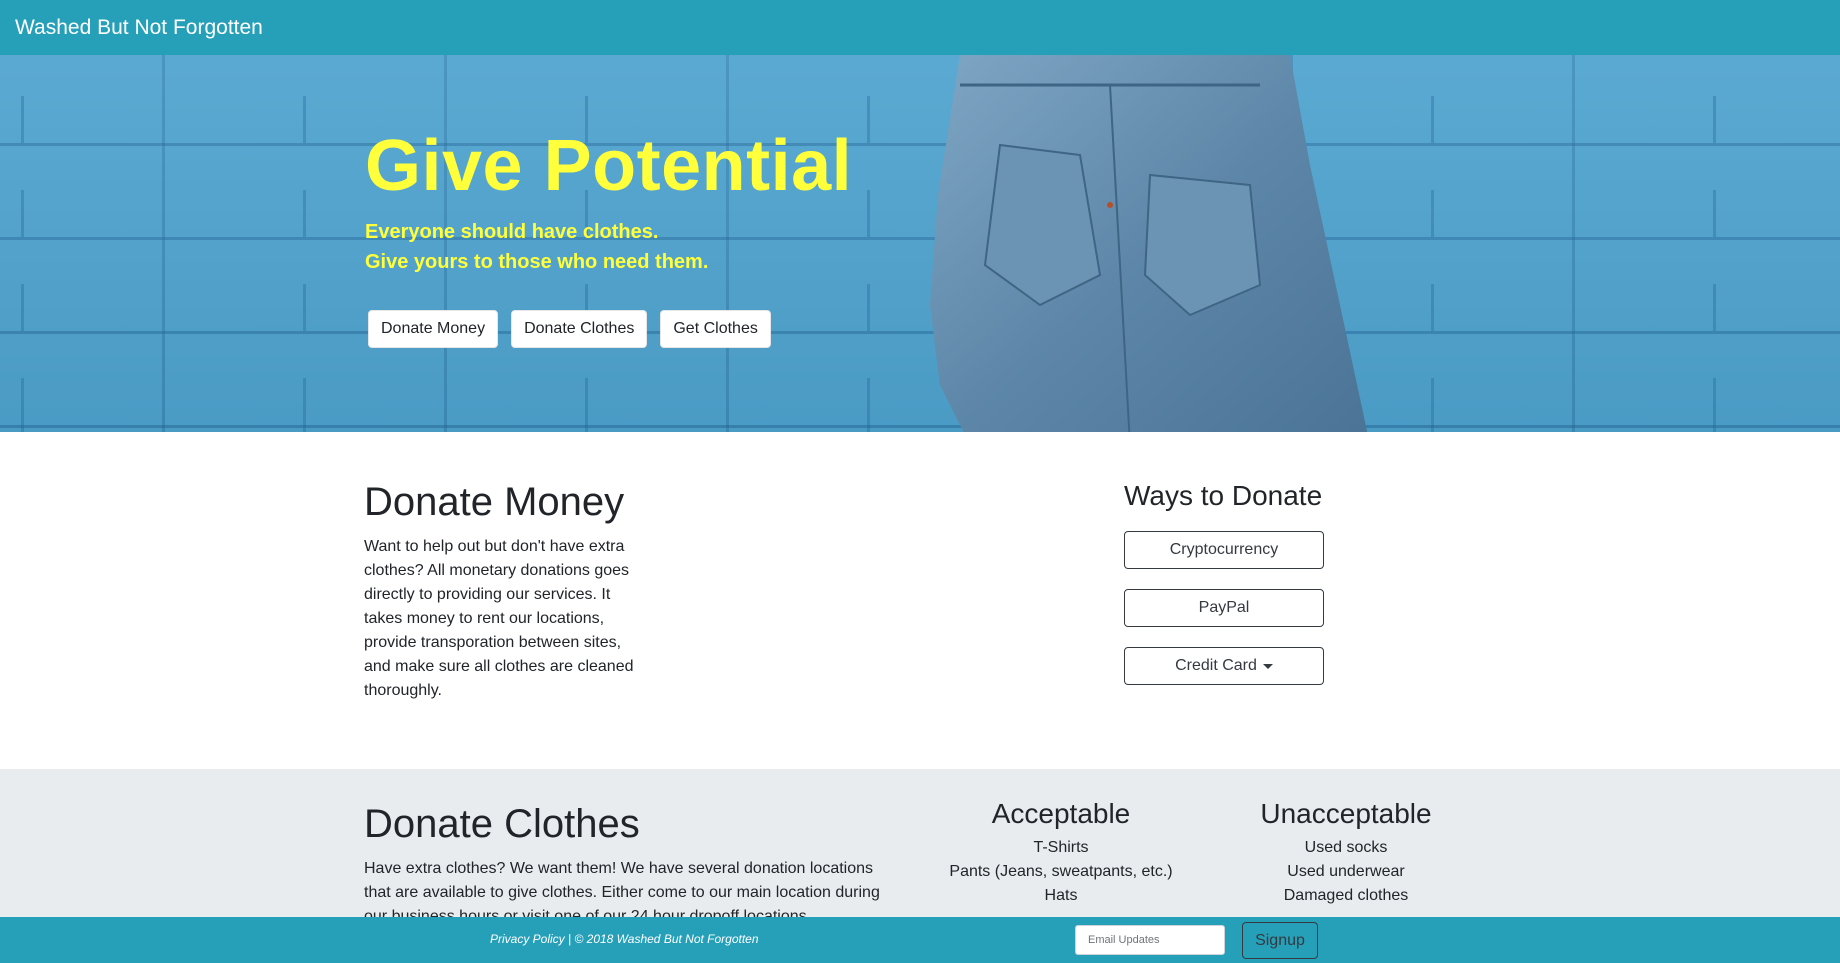  Describe the element at coordinates (715, 329) in the screenshot. I see `get-clothes-button: Get Clothes` at that location.